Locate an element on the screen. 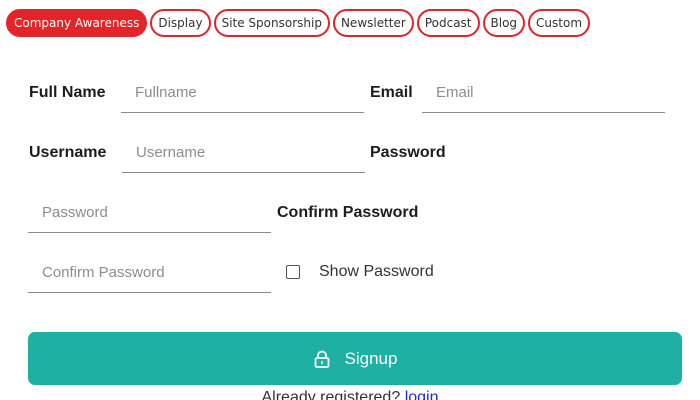 This screenshot has width=700, height=400. signup-button: Signup is located at coordinates (355, 358).